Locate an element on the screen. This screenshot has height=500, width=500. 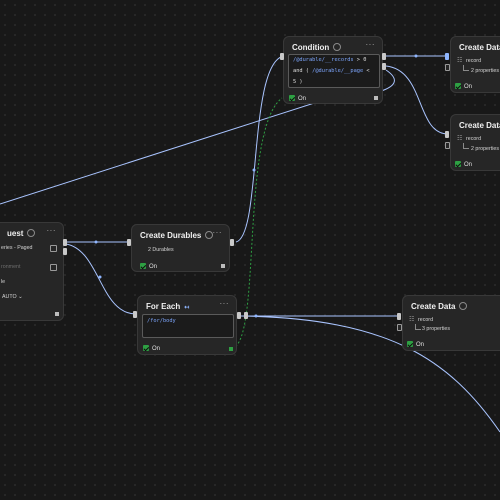
port-create-data-1-in is located at coordinates (447, 56).